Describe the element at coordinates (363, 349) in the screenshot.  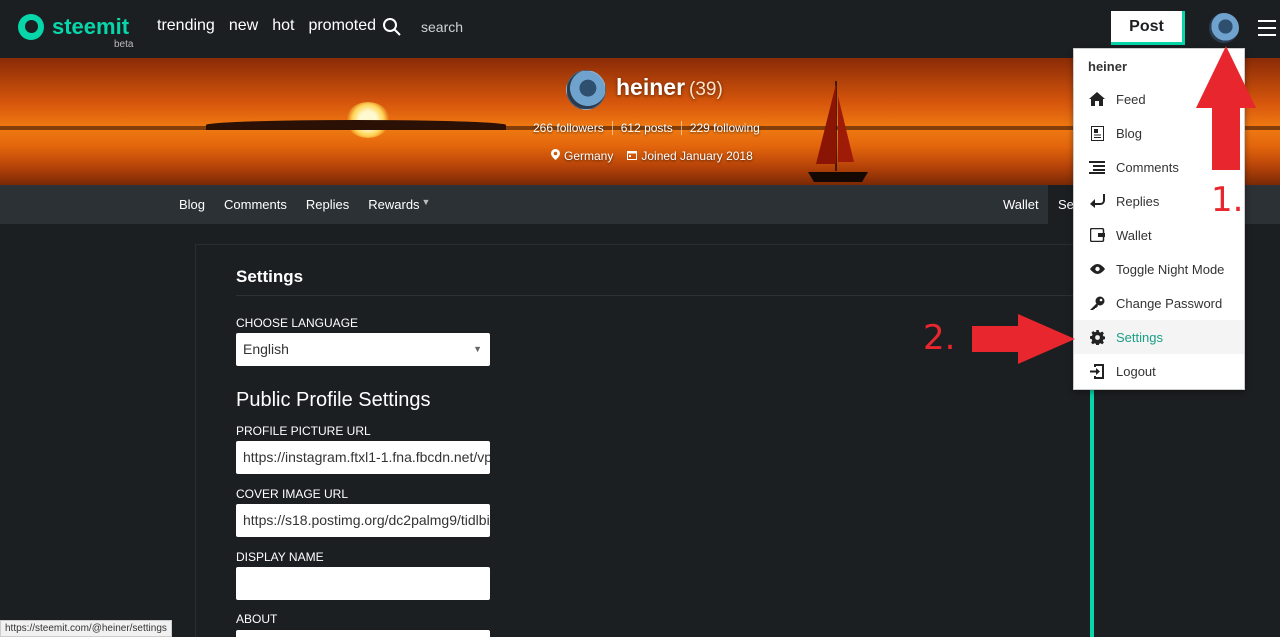
I see `language-select: English ▼` at that location.